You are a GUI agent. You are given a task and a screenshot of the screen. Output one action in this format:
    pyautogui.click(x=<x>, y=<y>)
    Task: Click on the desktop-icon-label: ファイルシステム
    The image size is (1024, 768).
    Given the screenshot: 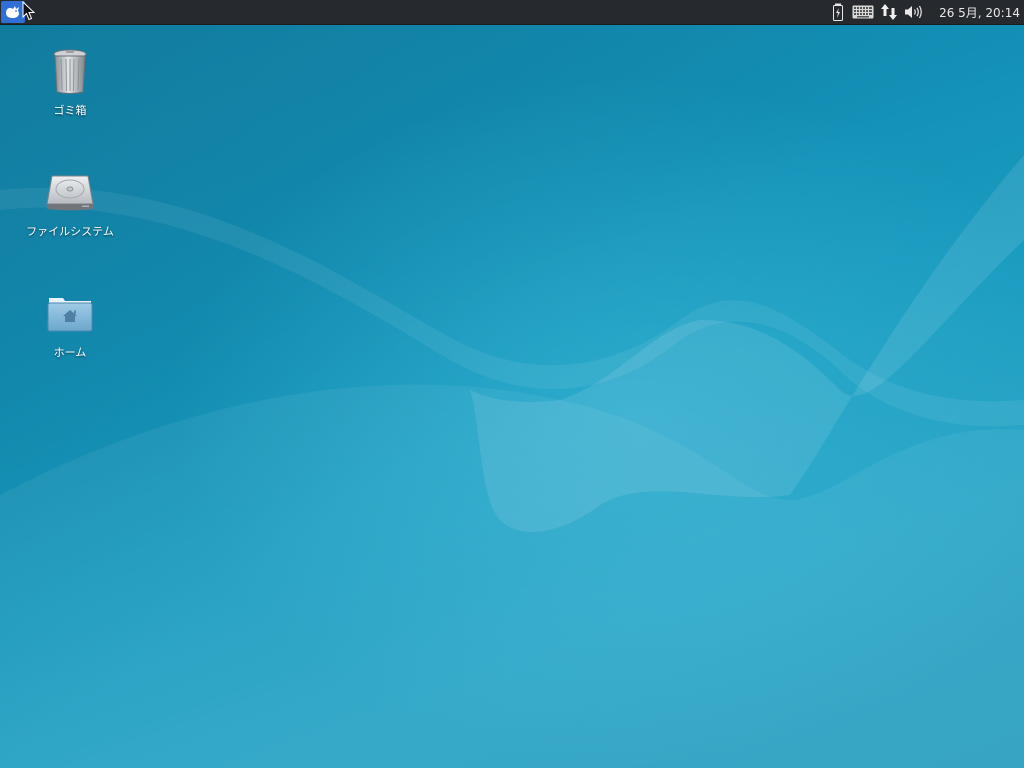 What is the action you would take?
    pyautogui.click(x=70, y=231)
    